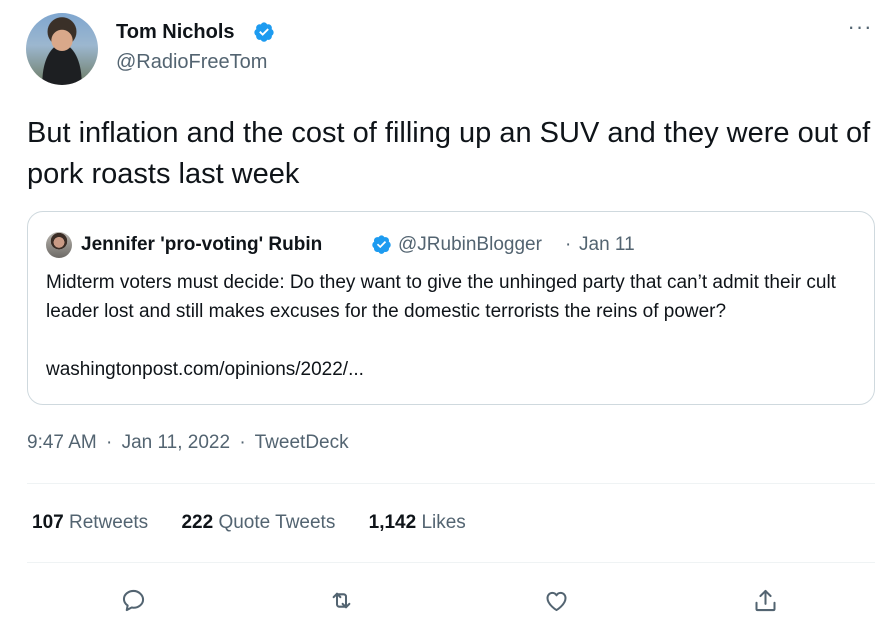  Describe the element at coordinates (302, 442) in the screenshot. I see `tweet-source: TweetDeck` at that location.